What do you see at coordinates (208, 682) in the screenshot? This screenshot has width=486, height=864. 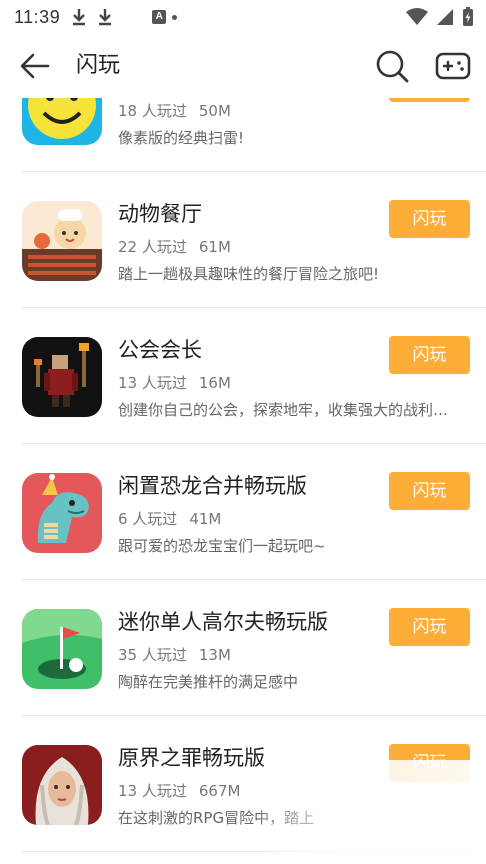 I see `app-description: 陶醉在完美推杆的满足感中` at bounding box center [208, 682].